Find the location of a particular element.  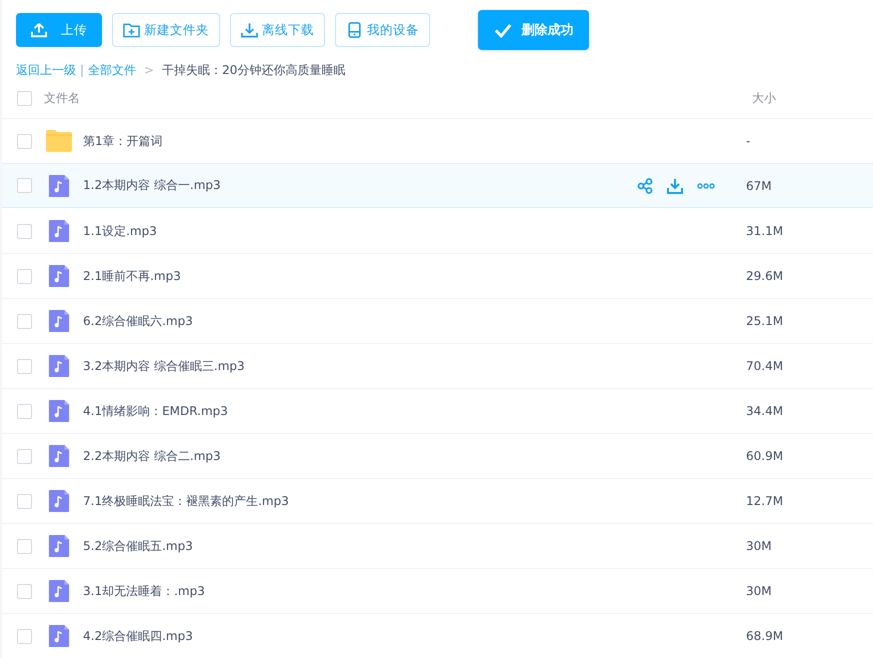

share-icon is located at coordinates (645, 186).